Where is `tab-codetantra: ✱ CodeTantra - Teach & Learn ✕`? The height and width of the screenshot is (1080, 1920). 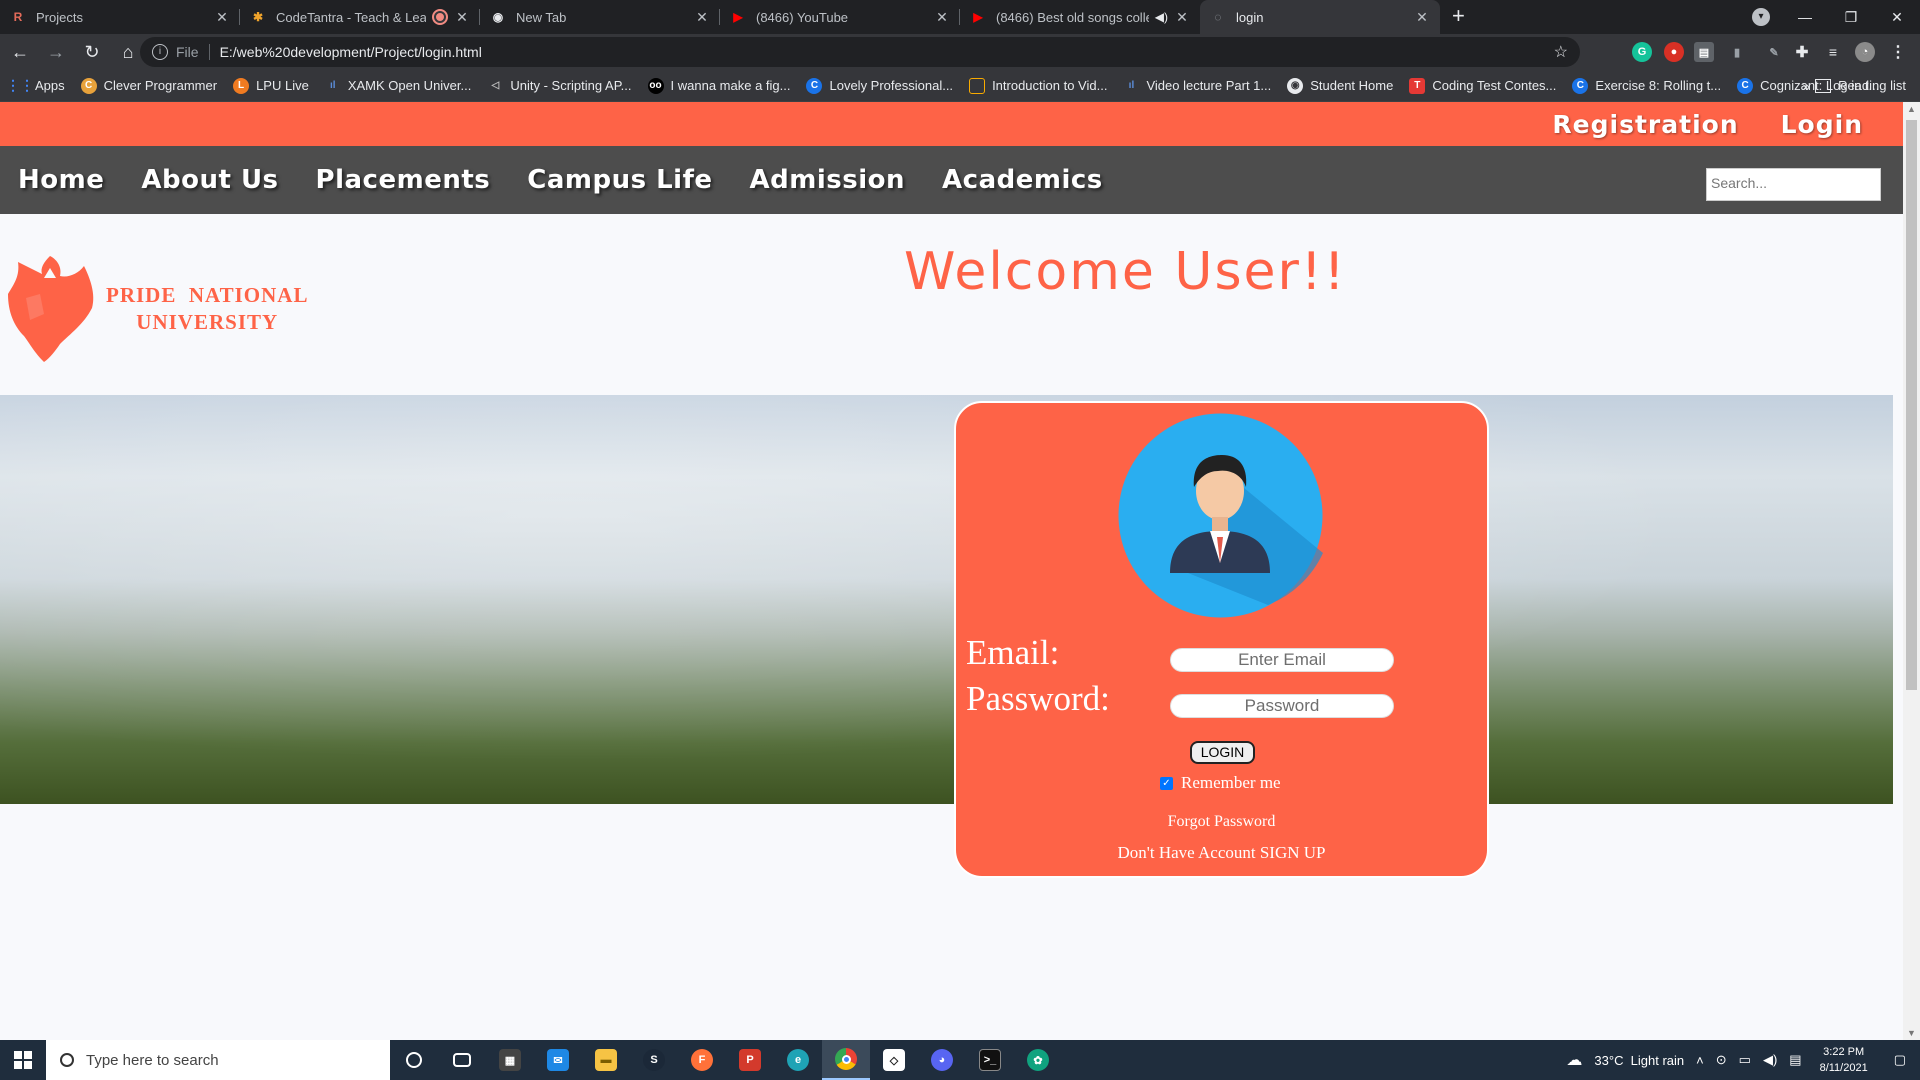 tab-codetantra: ✱ CodeTantra - Teach & Learn ✕ is located at coordinates (360, 17).